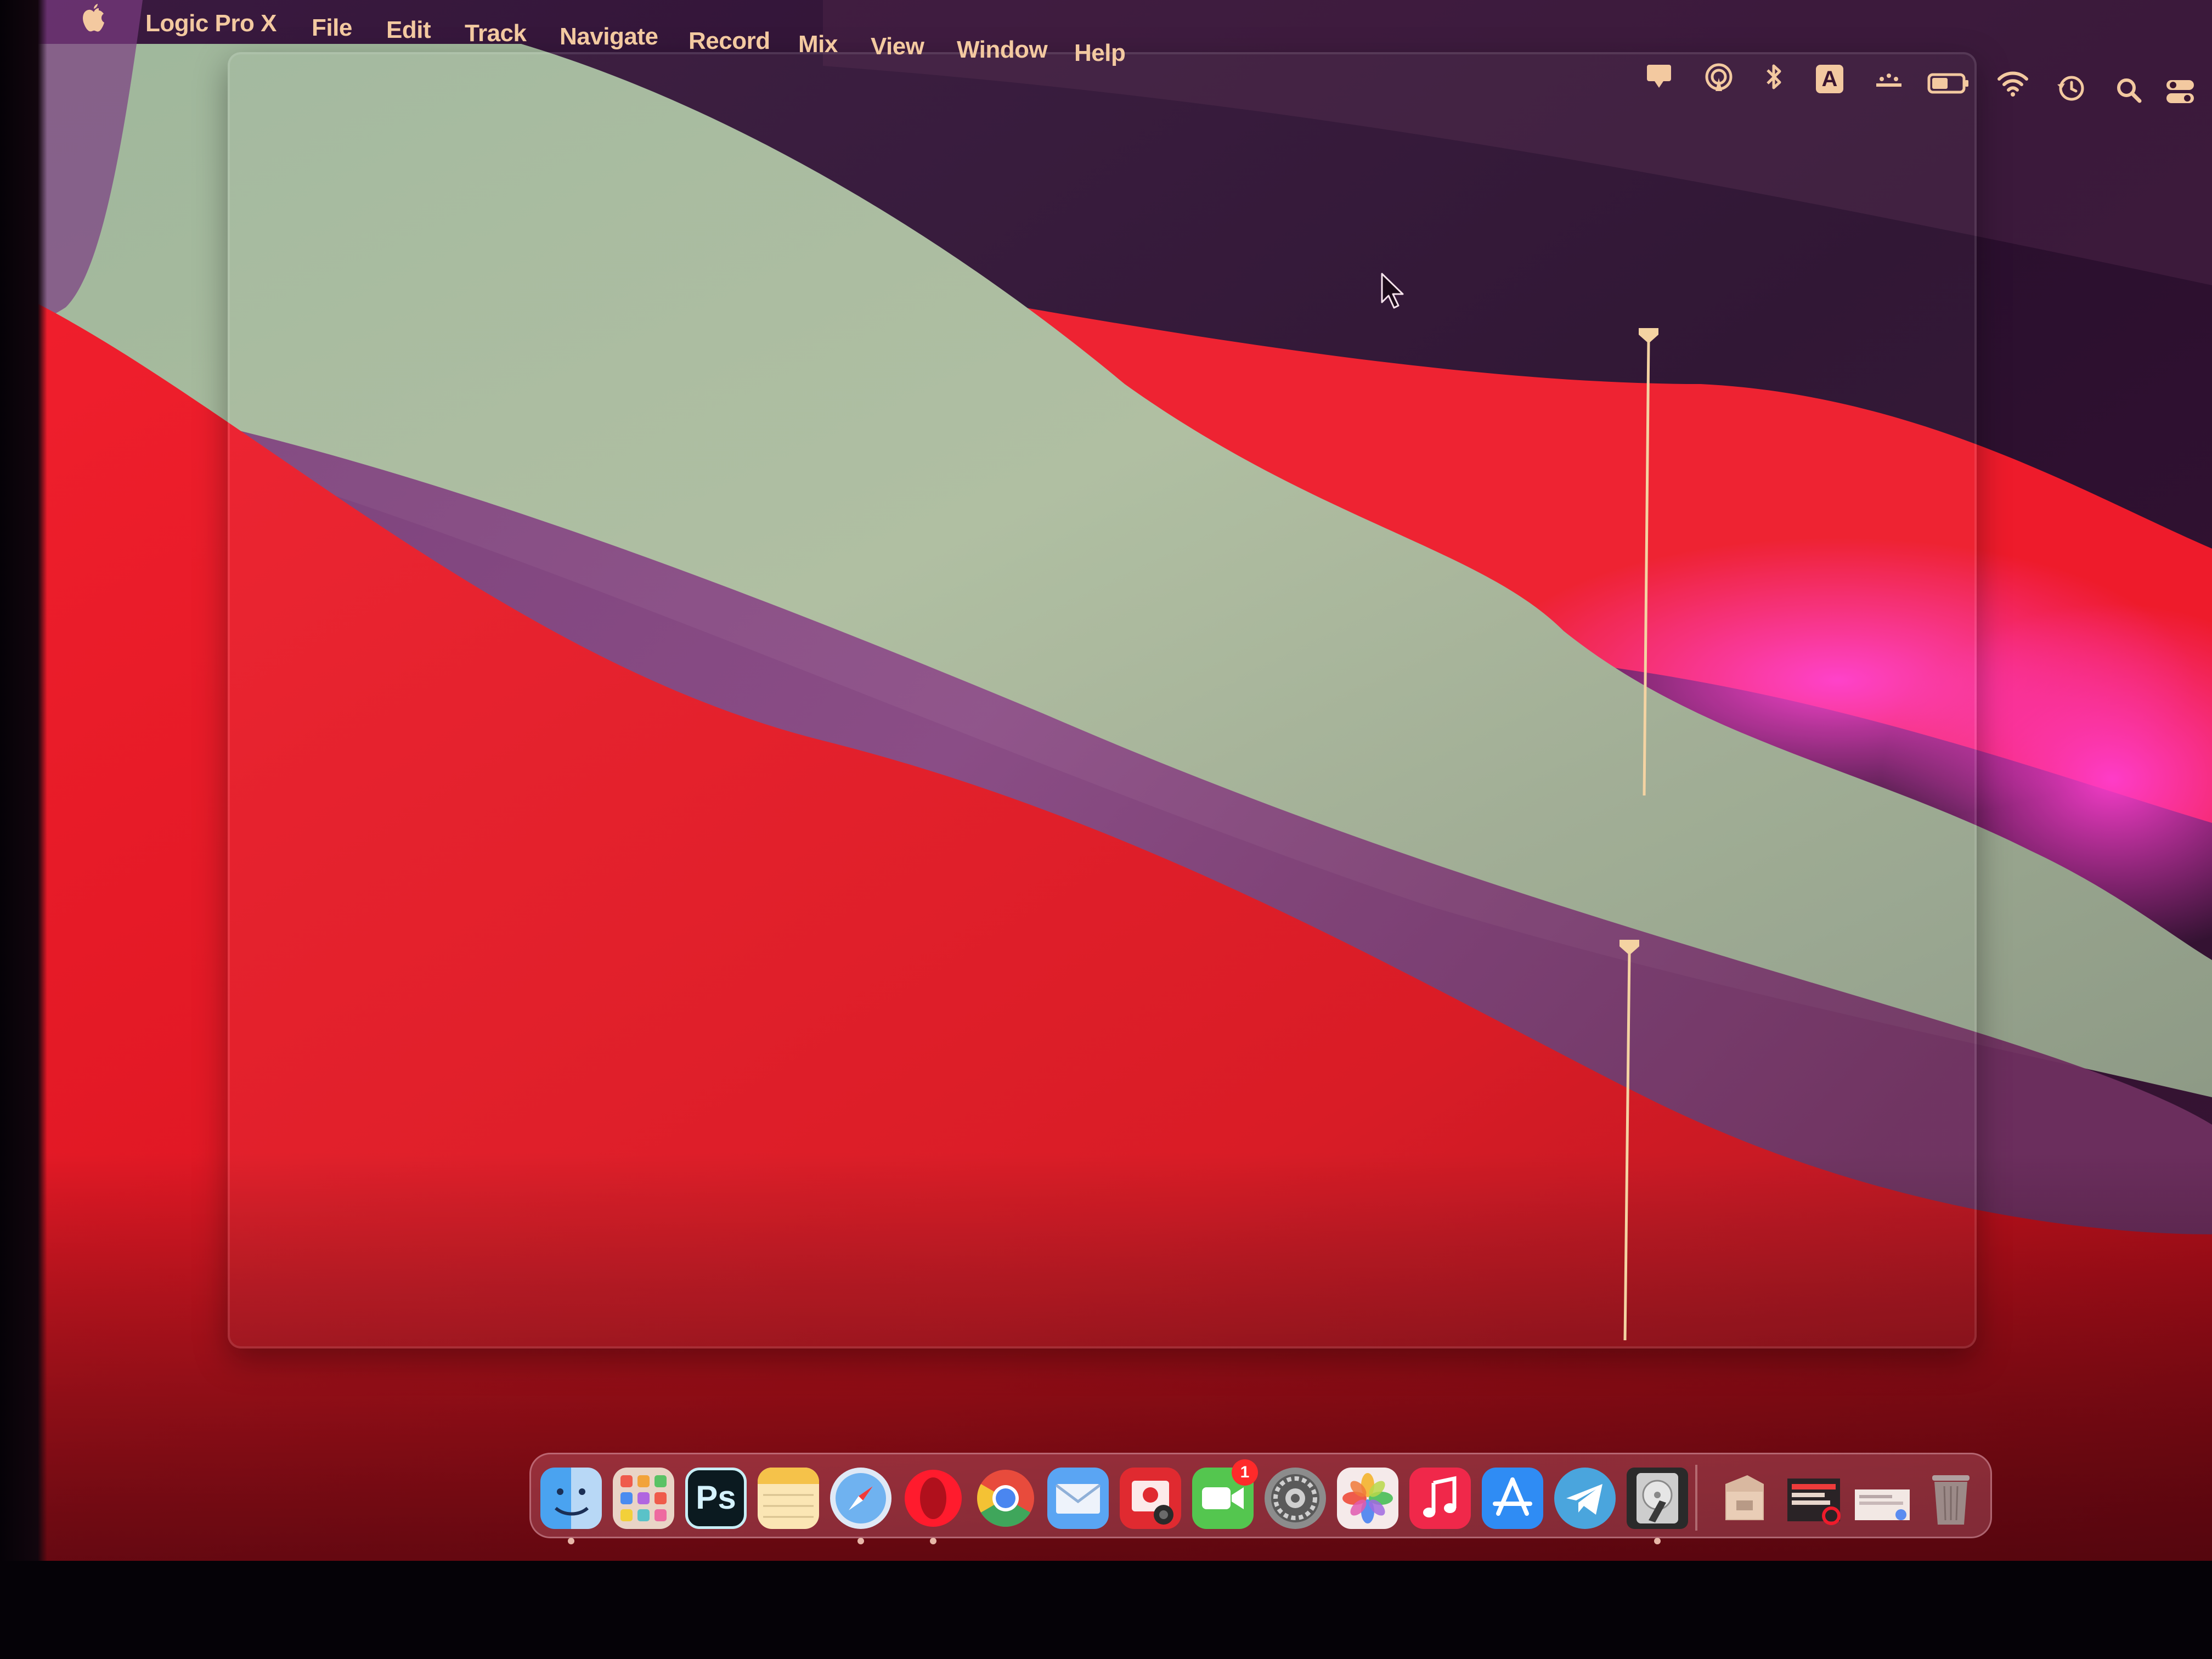 The width and height of the screenshot is (2212, 1659). I want to click on control-center-icon, so click(2180, 92).